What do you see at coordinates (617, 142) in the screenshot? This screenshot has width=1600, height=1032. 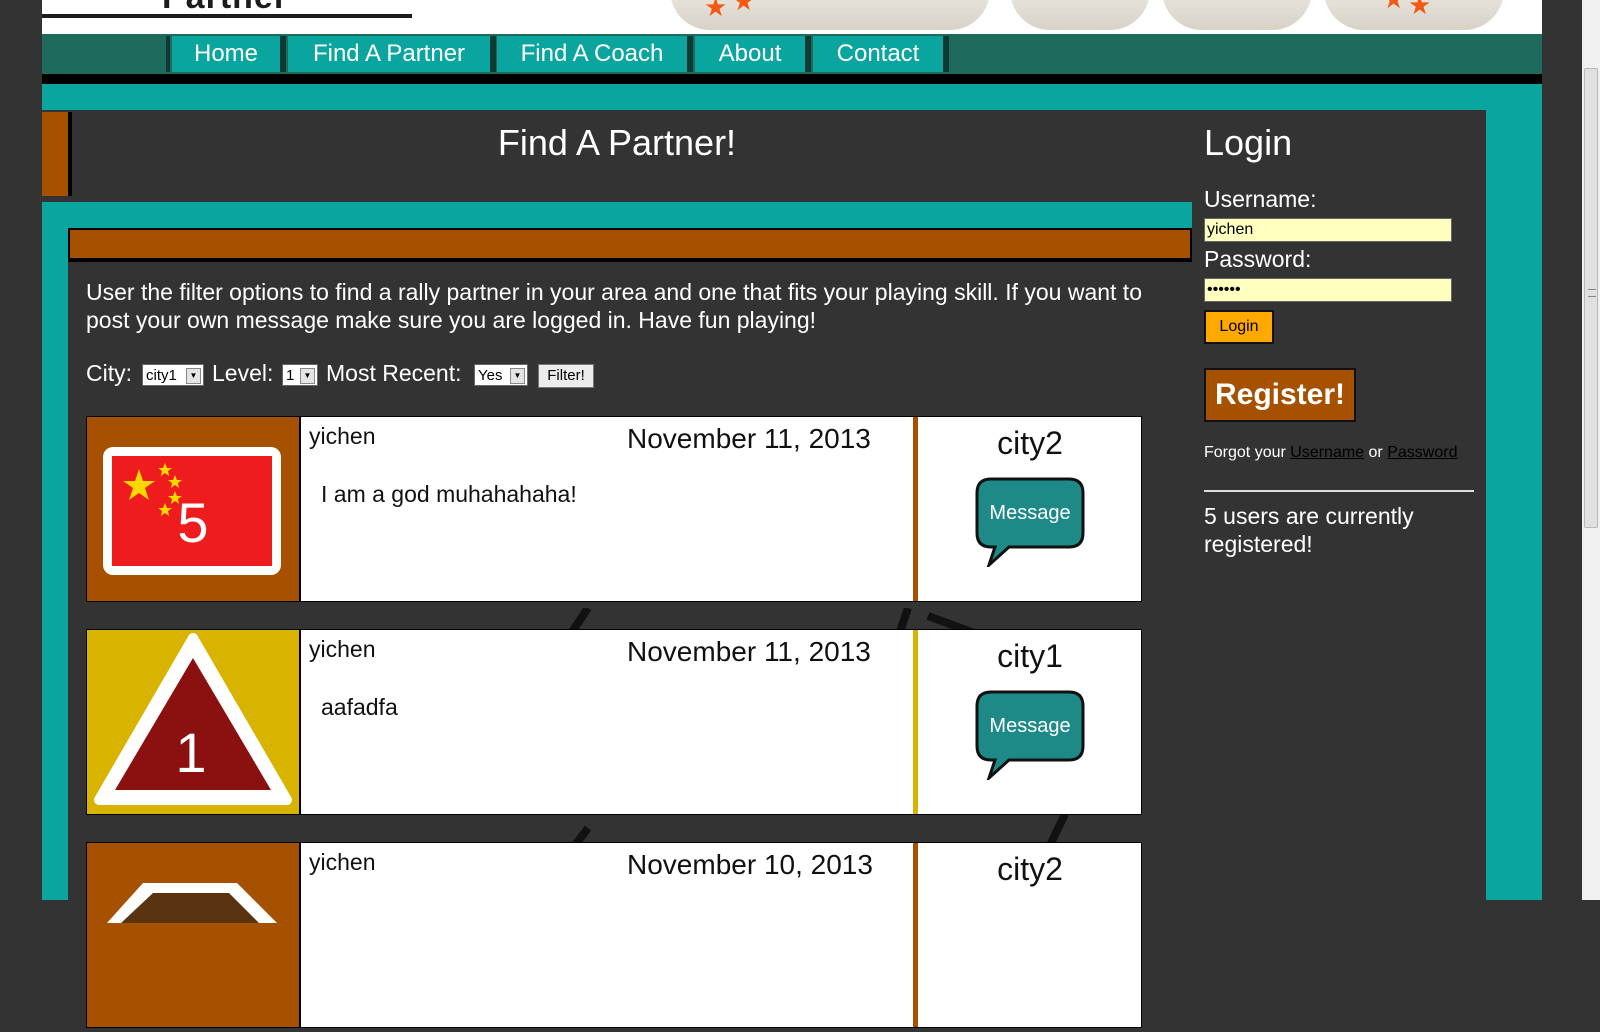 I see `page-title: Find A Partner!` at bounding box center [617, 142].